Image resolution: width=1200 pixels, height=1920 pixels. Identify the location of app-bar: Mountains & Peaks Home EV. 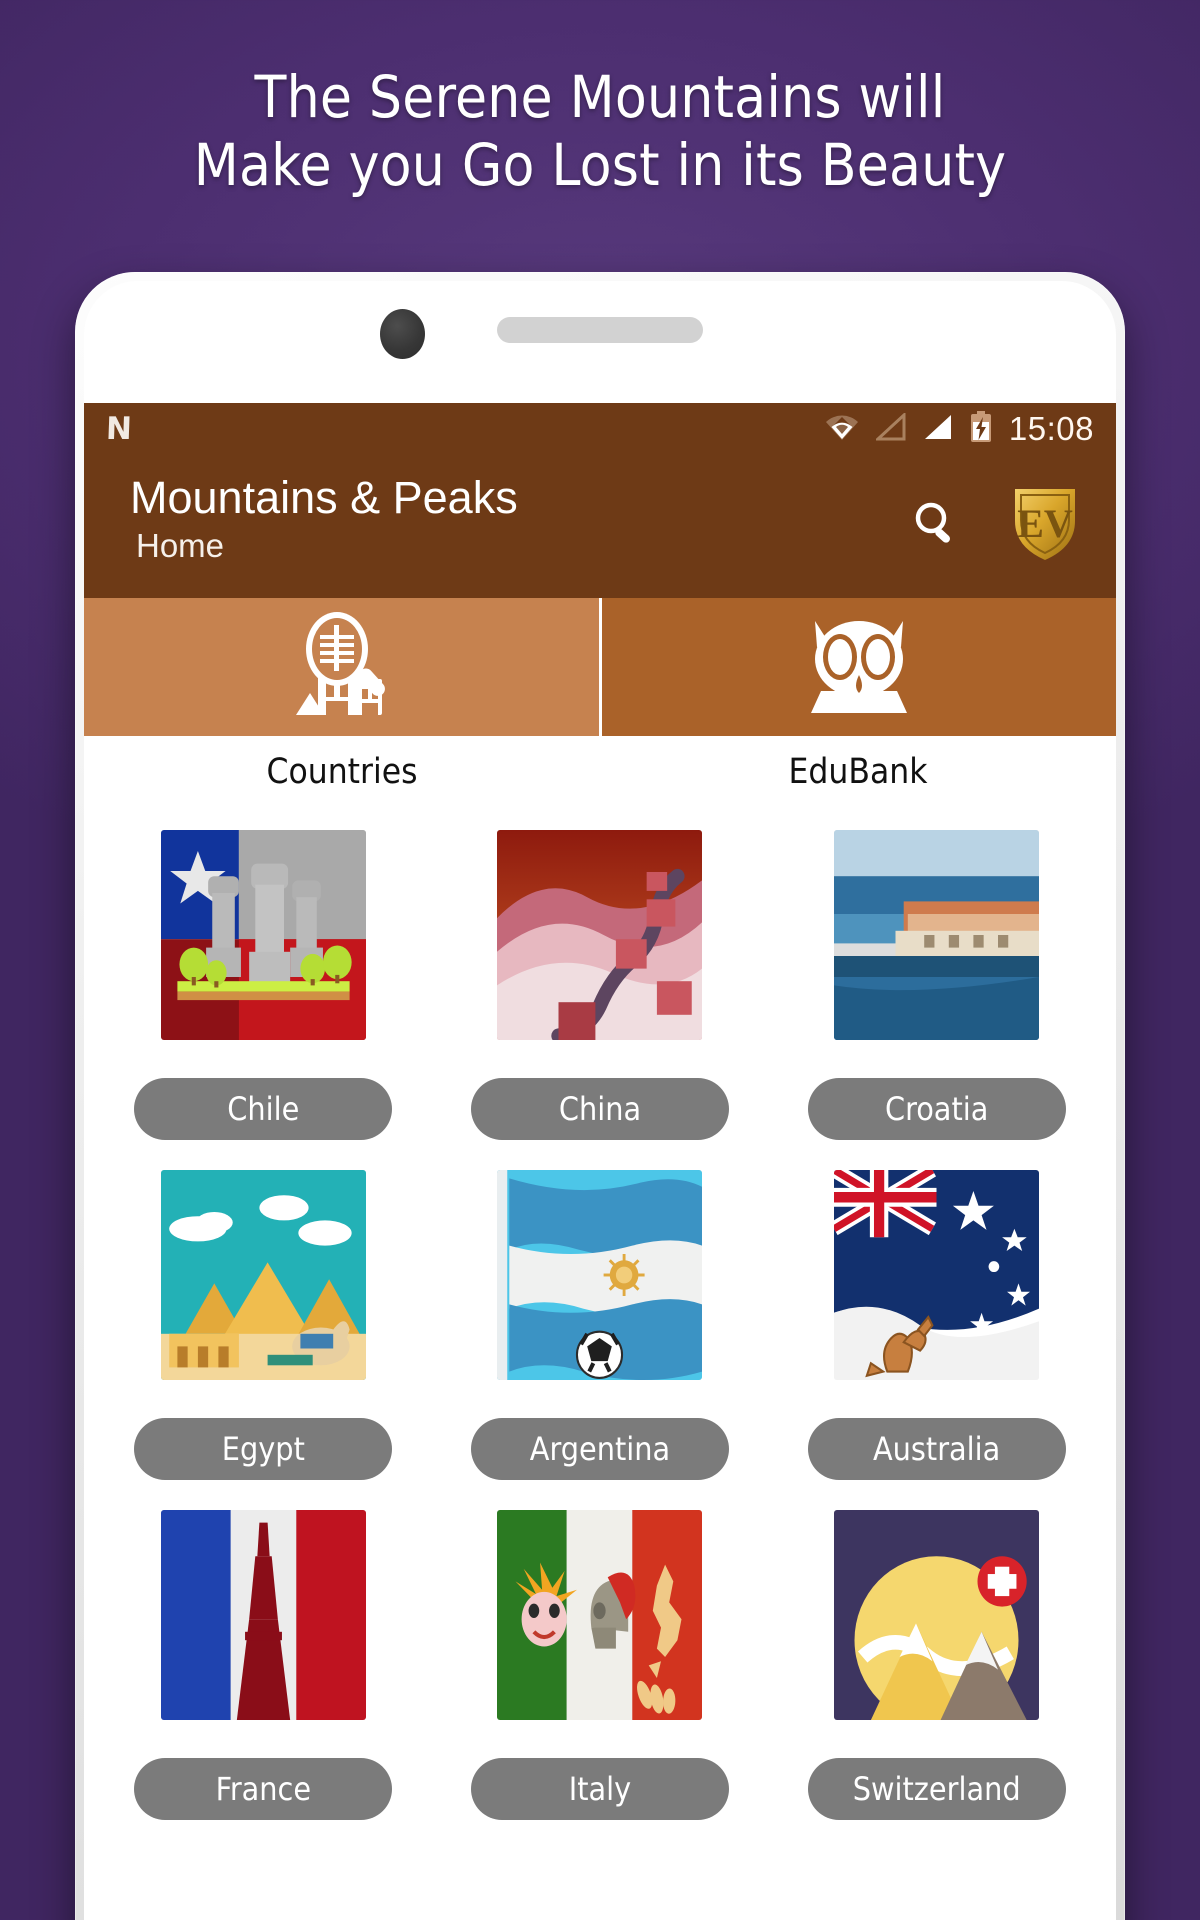
(600, 526).